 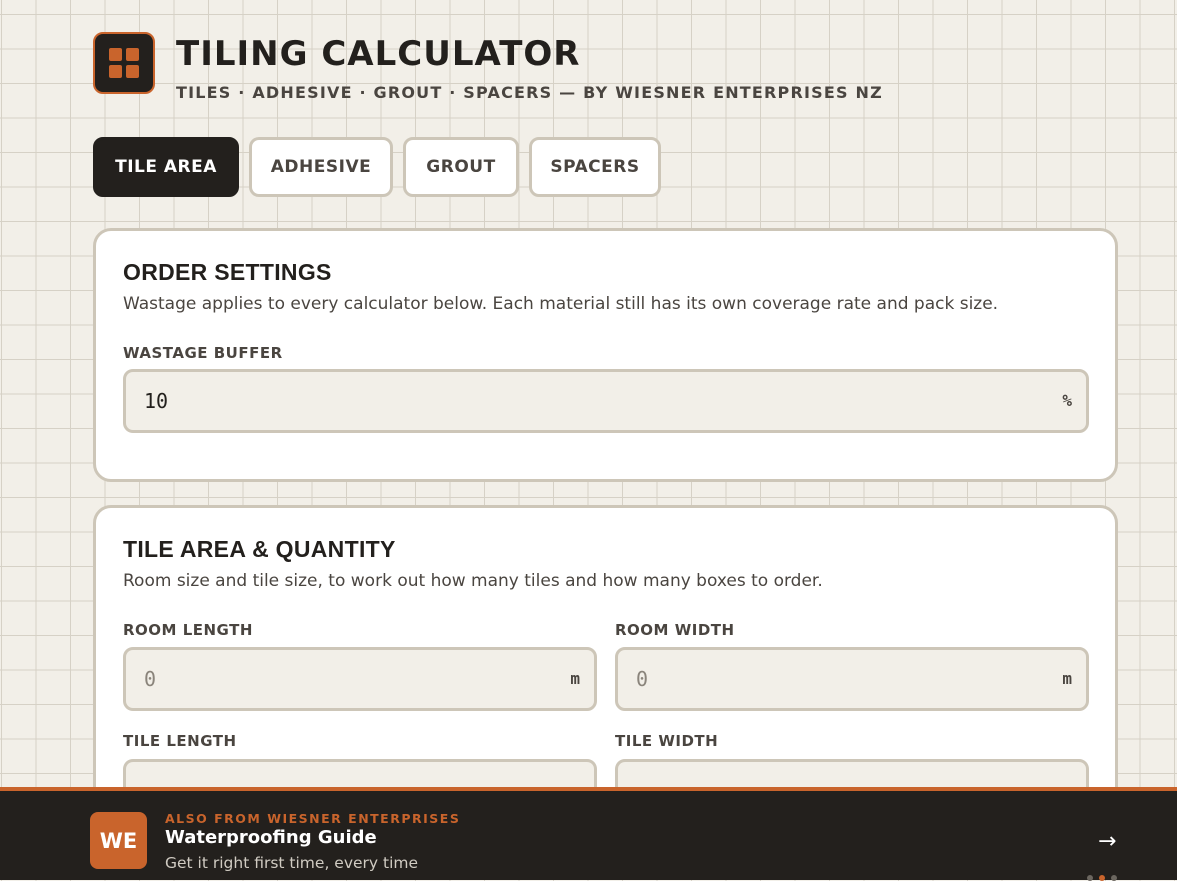 I want to click on calculator-tabs: TILE AREA ADHESIVE GROUT SPACERS, so click(x=382, y=167).